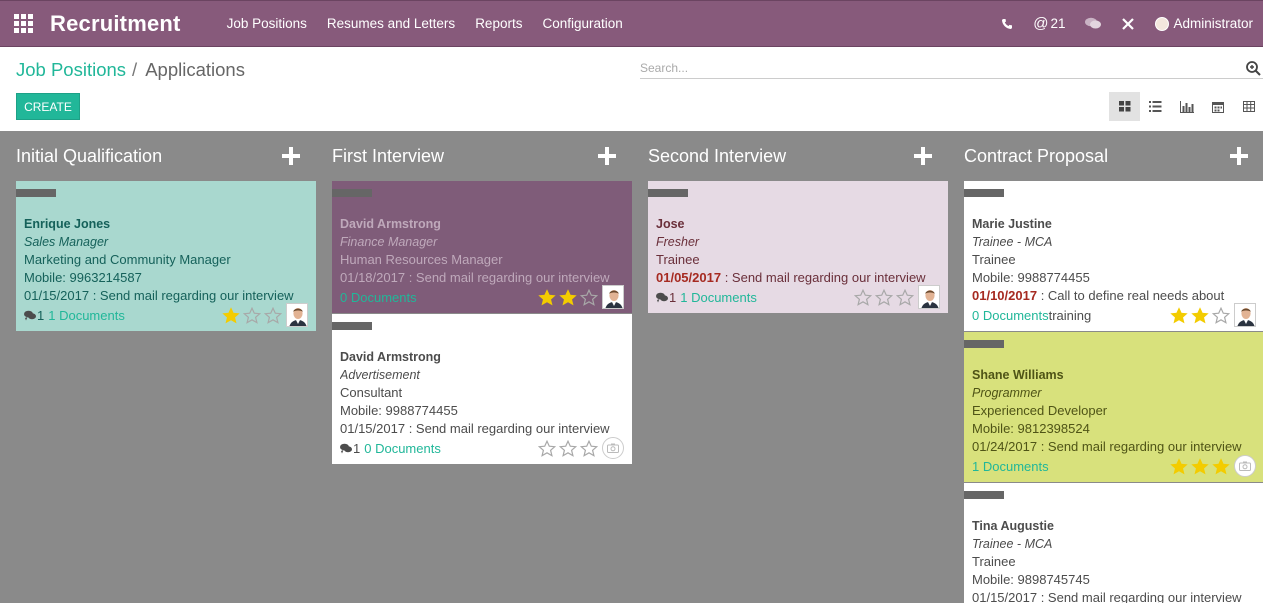  Describe the element at coordinates (482, 156) in the screenshot. I see `column-header: First Interview` at that location.